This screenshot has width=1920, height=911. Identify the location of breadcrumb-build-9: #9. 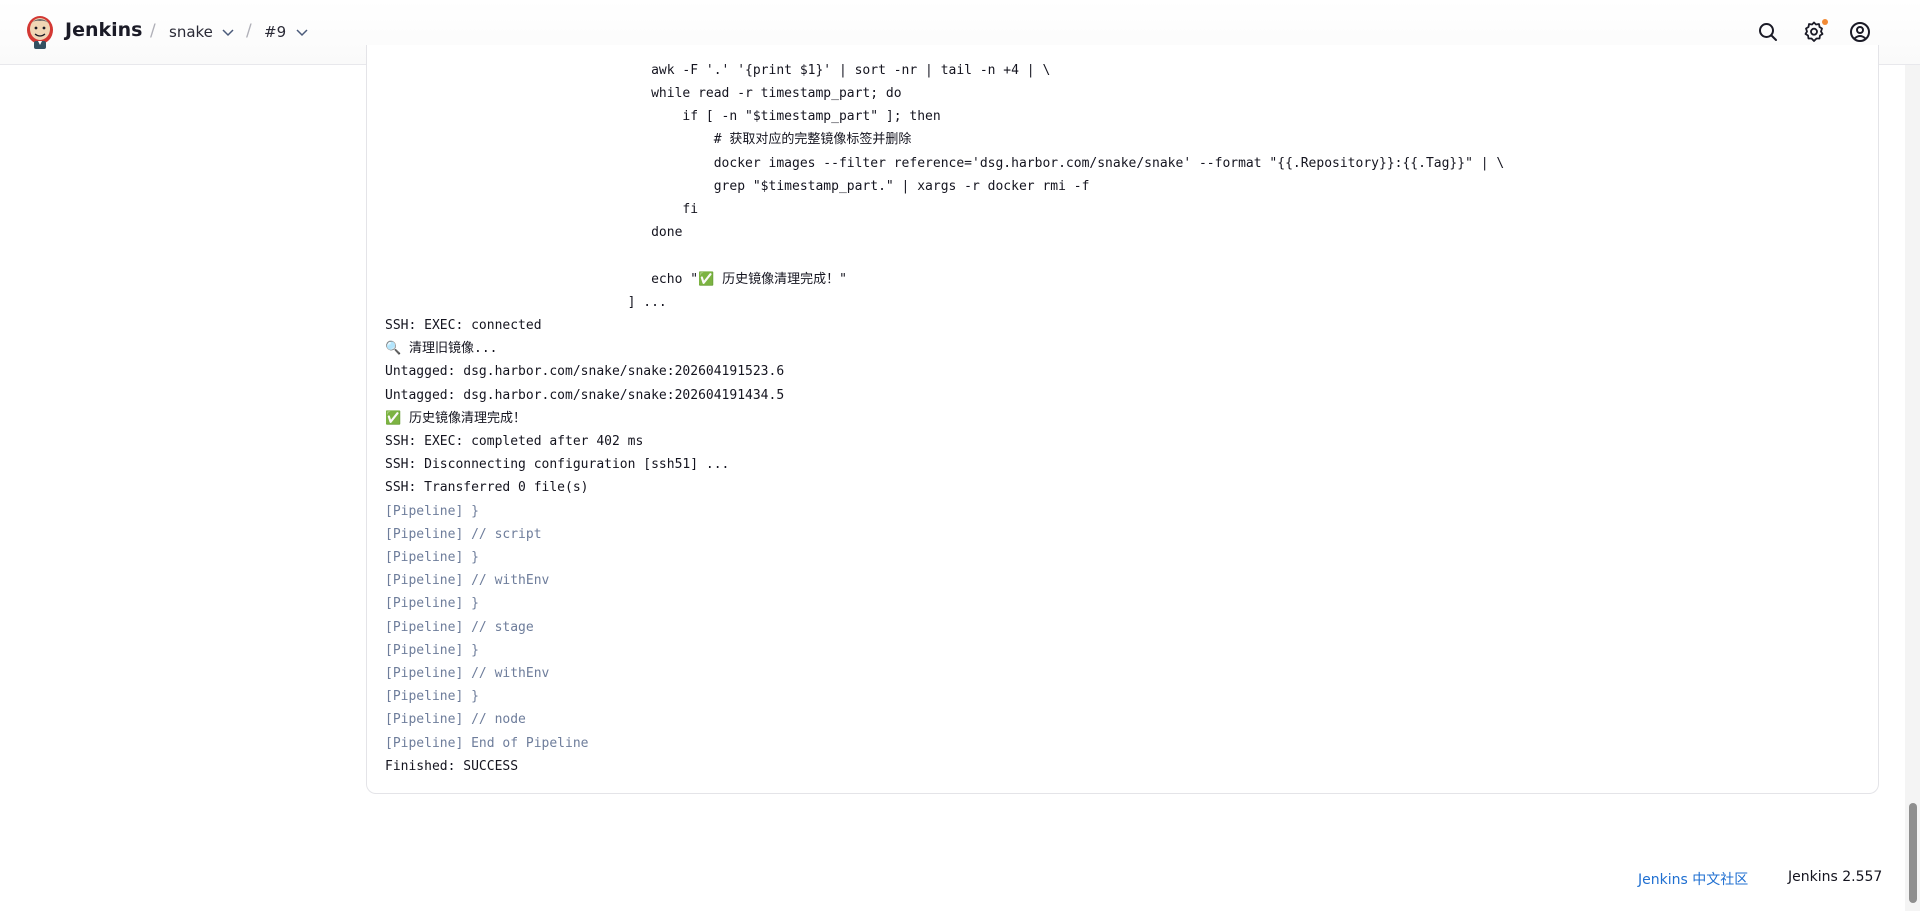
(275, 32).